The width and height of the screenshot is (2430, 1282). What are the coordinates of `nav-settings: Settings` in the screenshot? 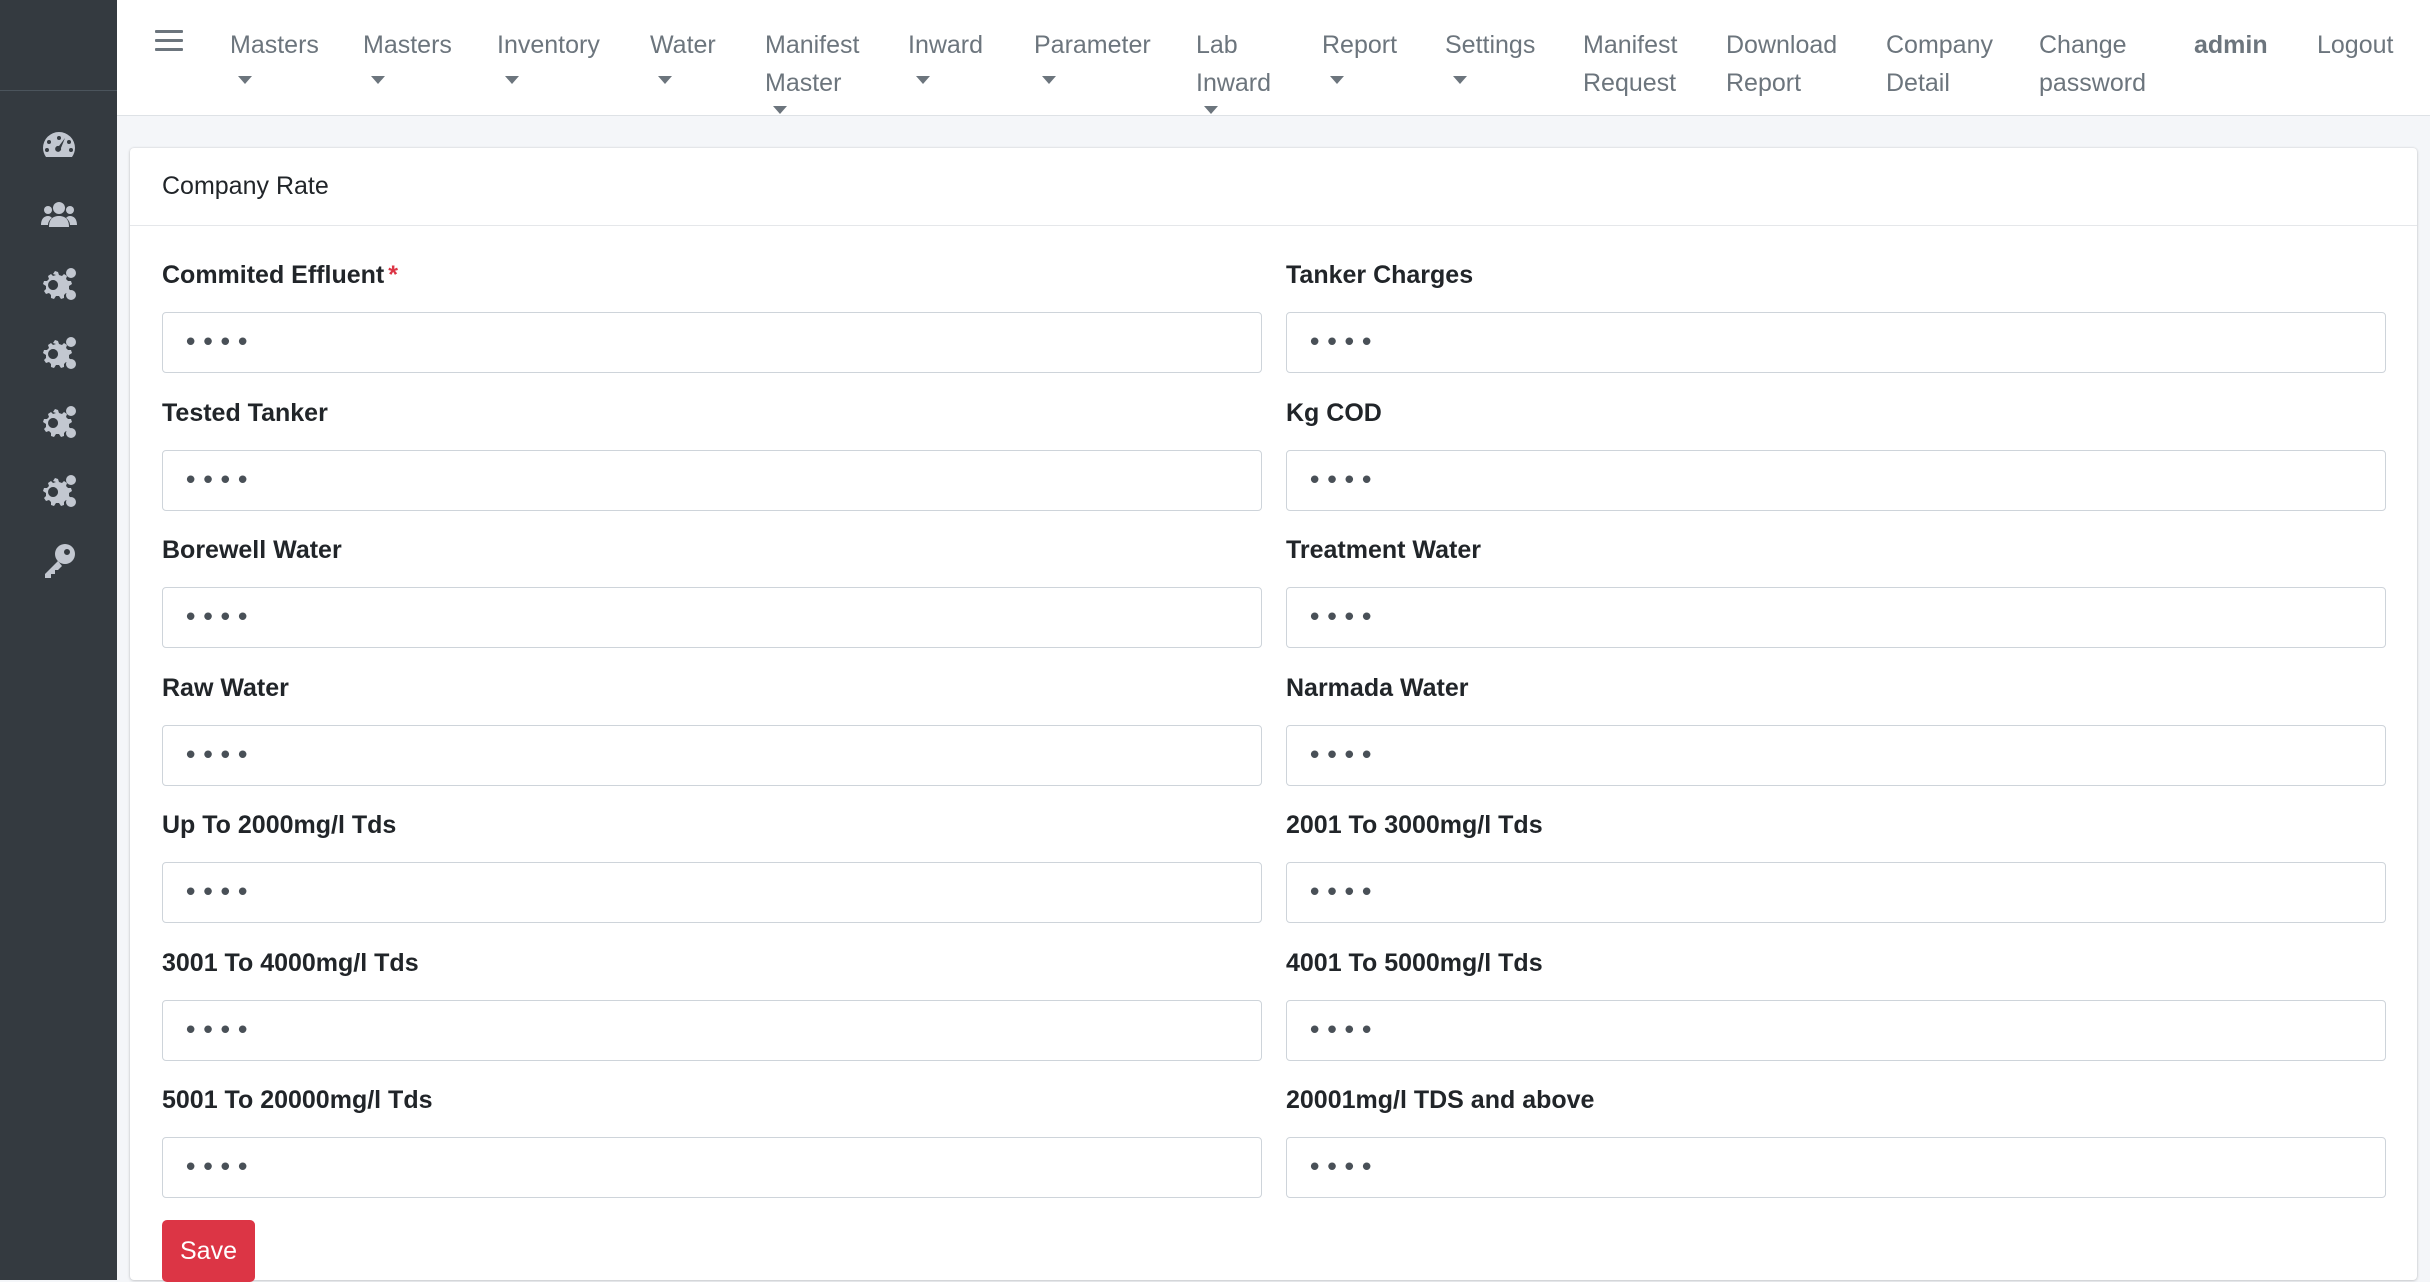 It's located at (1490, 55).